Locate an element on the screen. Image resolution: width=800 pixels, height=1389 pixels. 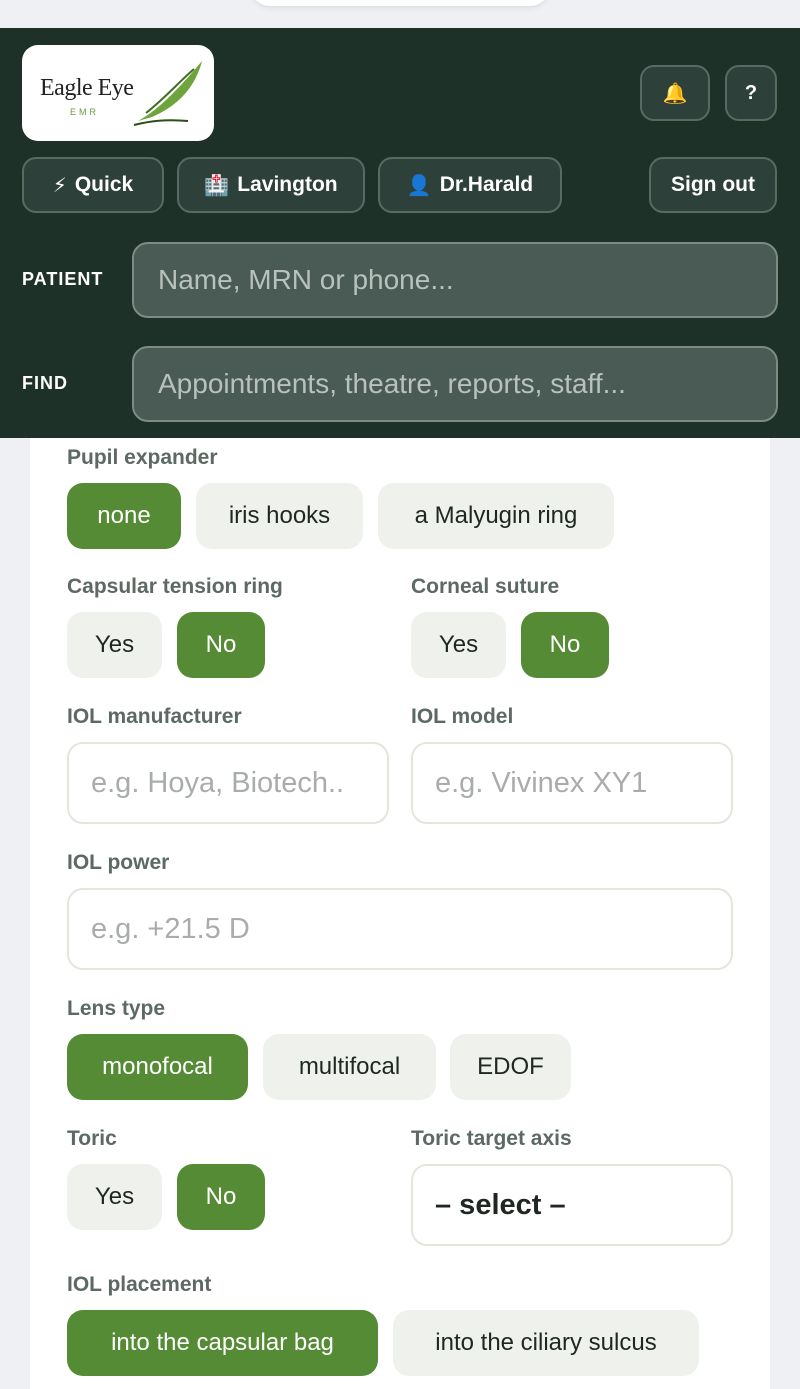
pupil-expander-none: none is located at coordinates (124, 516).